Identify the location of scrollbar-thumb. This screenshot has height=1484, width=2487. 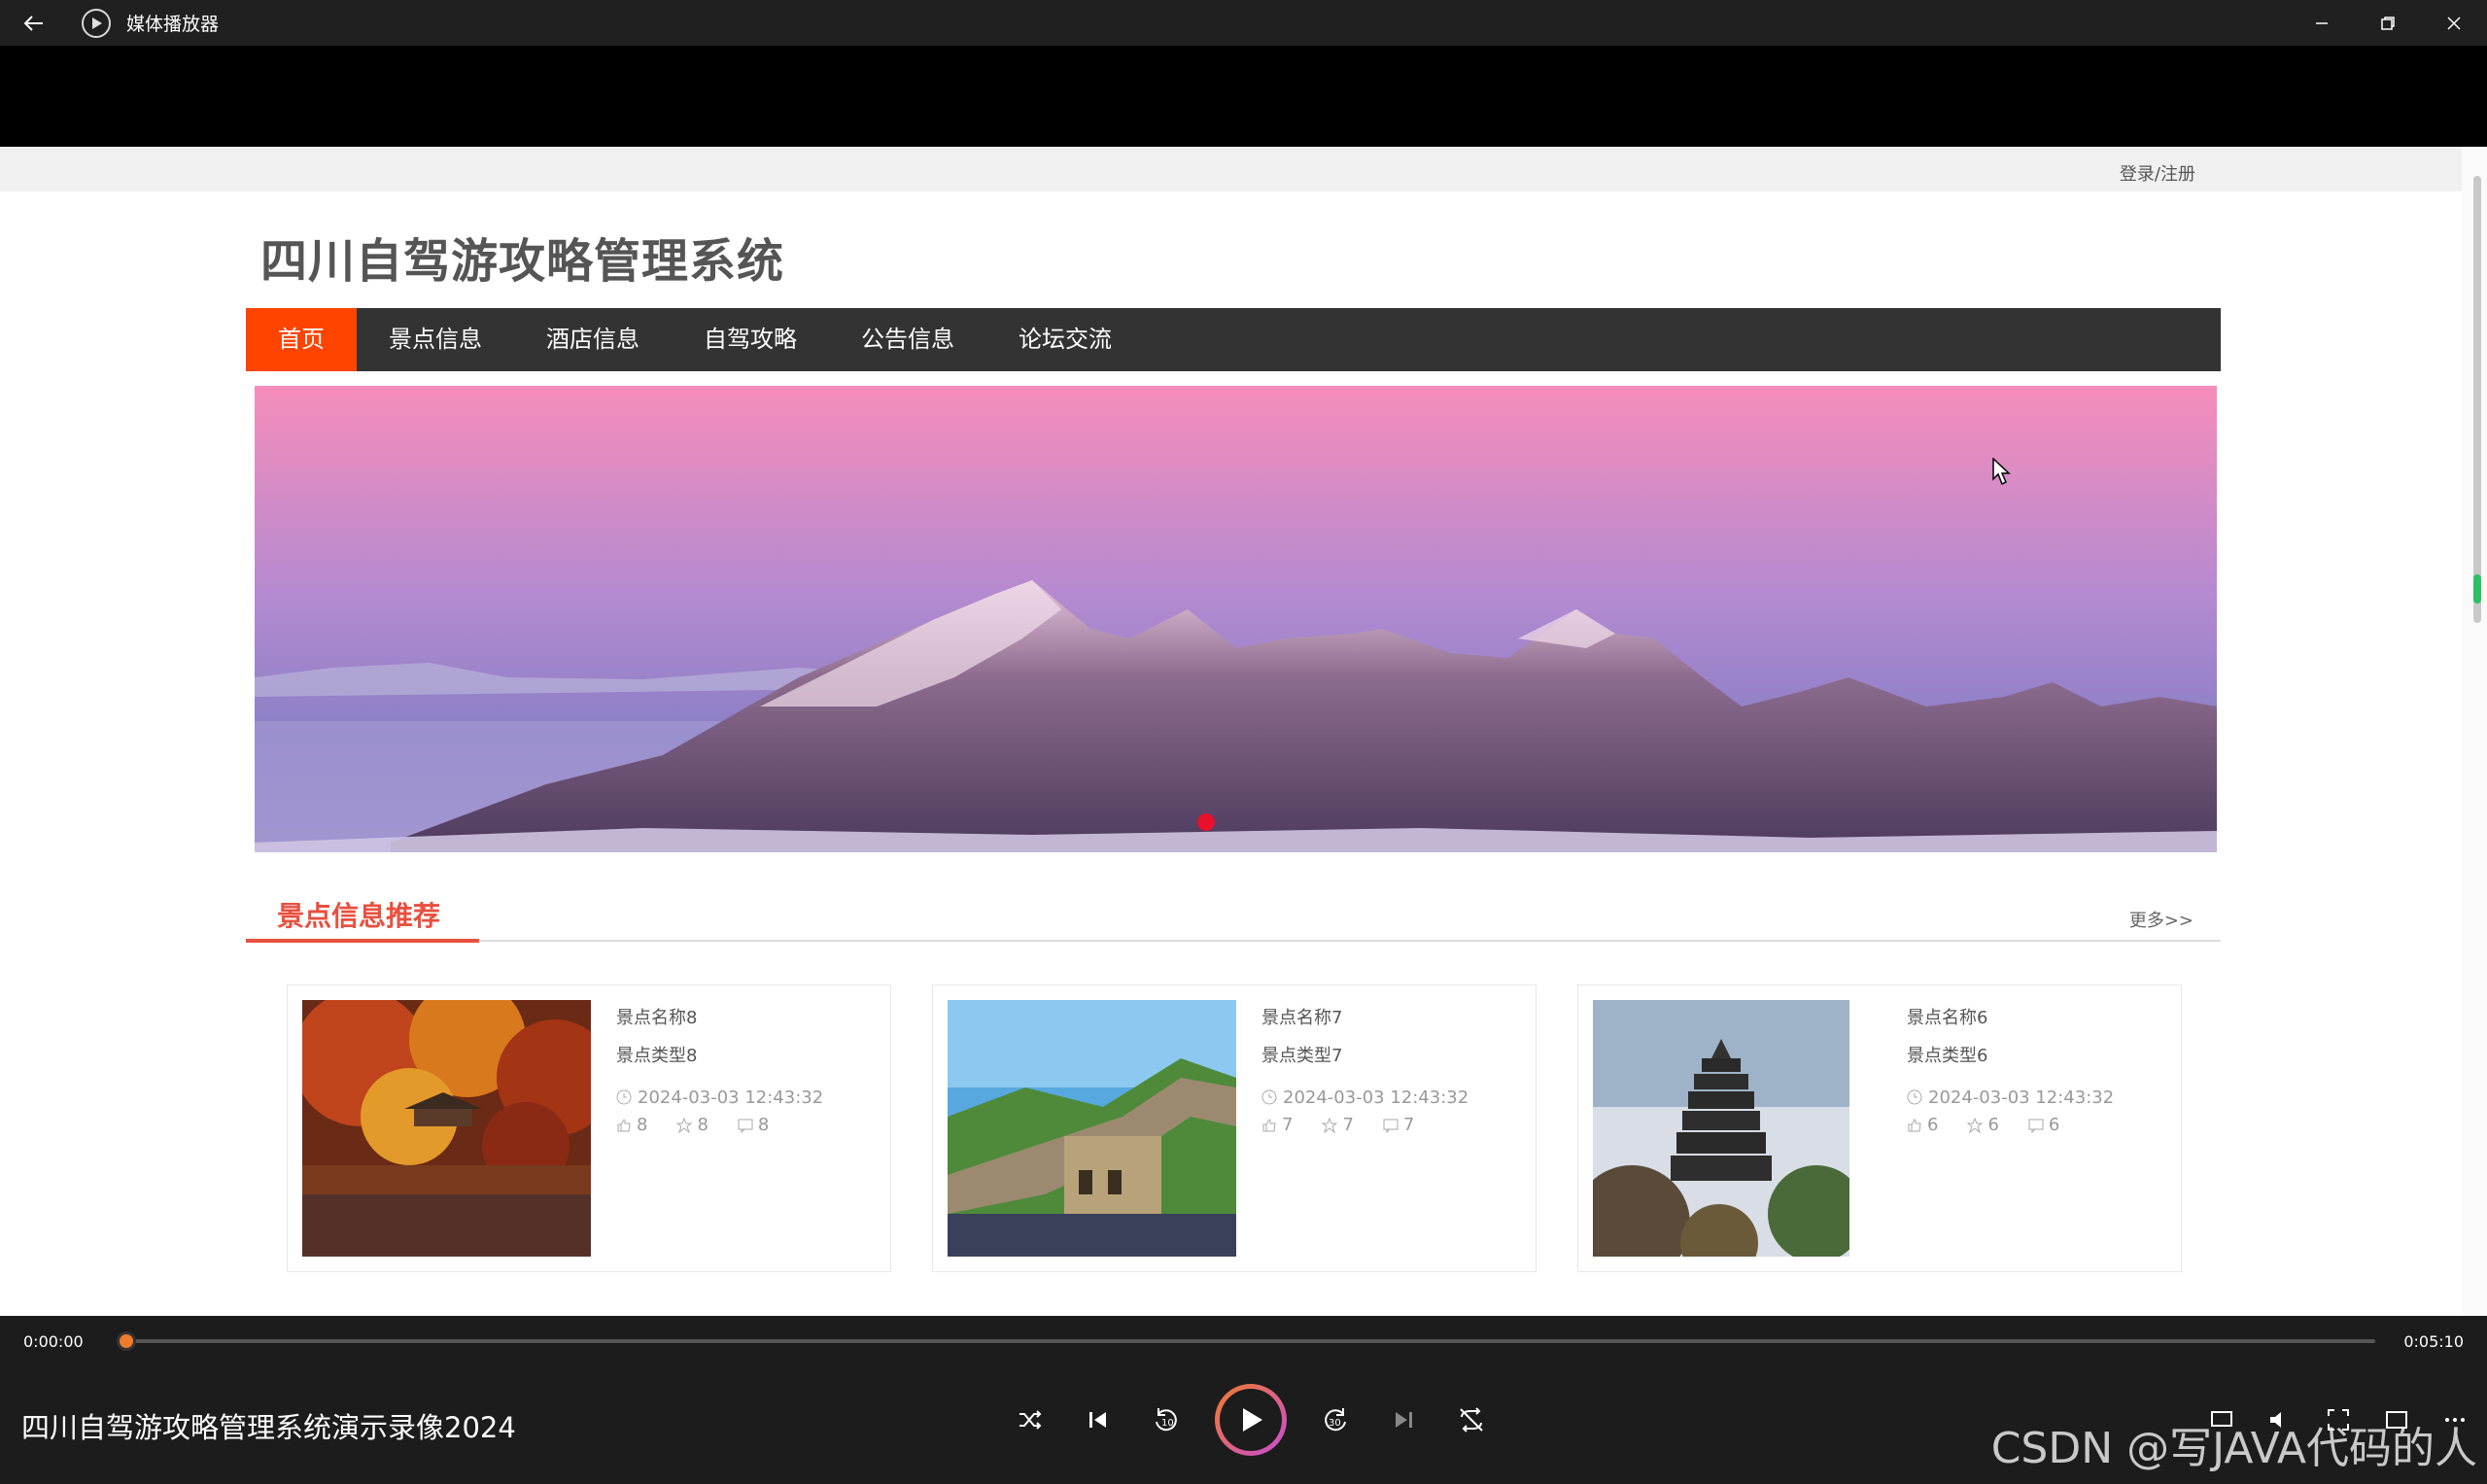
(2477, 399).